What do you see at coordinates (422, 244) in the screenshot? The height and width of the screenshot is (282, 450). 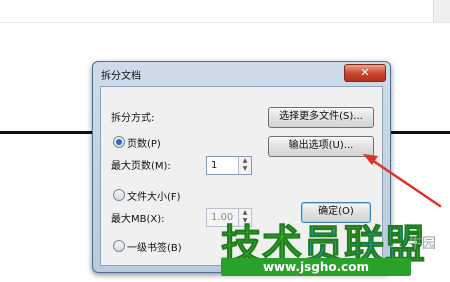 I see `watermark-side-text: 牛园` at bounding box center [422, 244].